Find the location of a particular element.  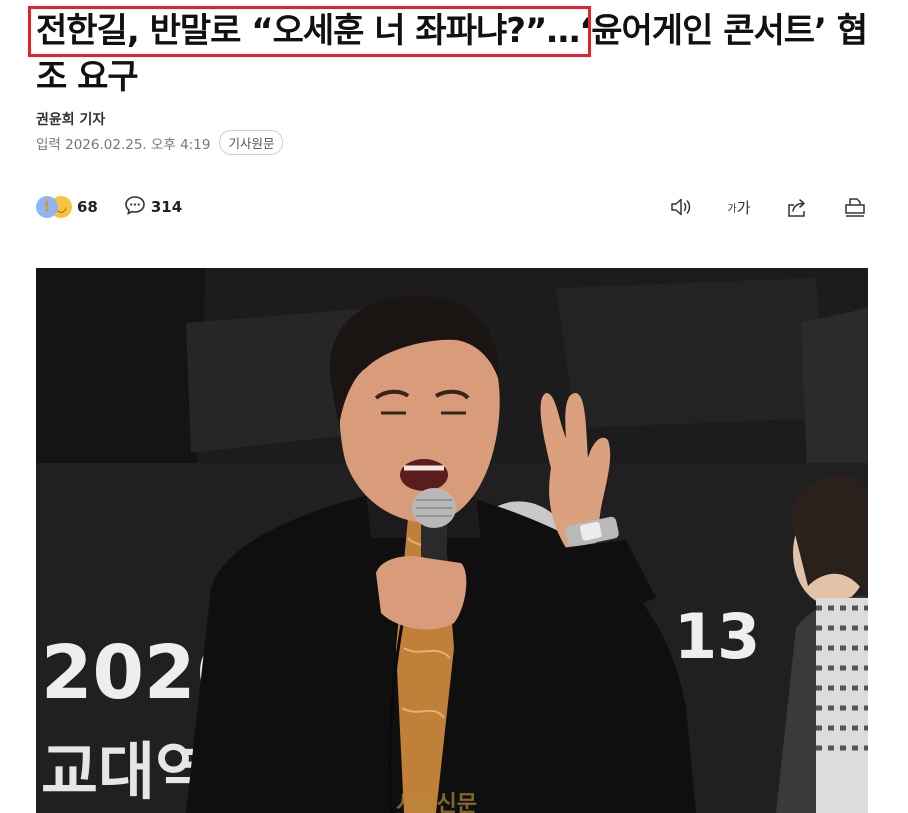

dateline: 입력 2026.02.25. 오후 4:19 기사원문 is located at coordinates (160, 142).